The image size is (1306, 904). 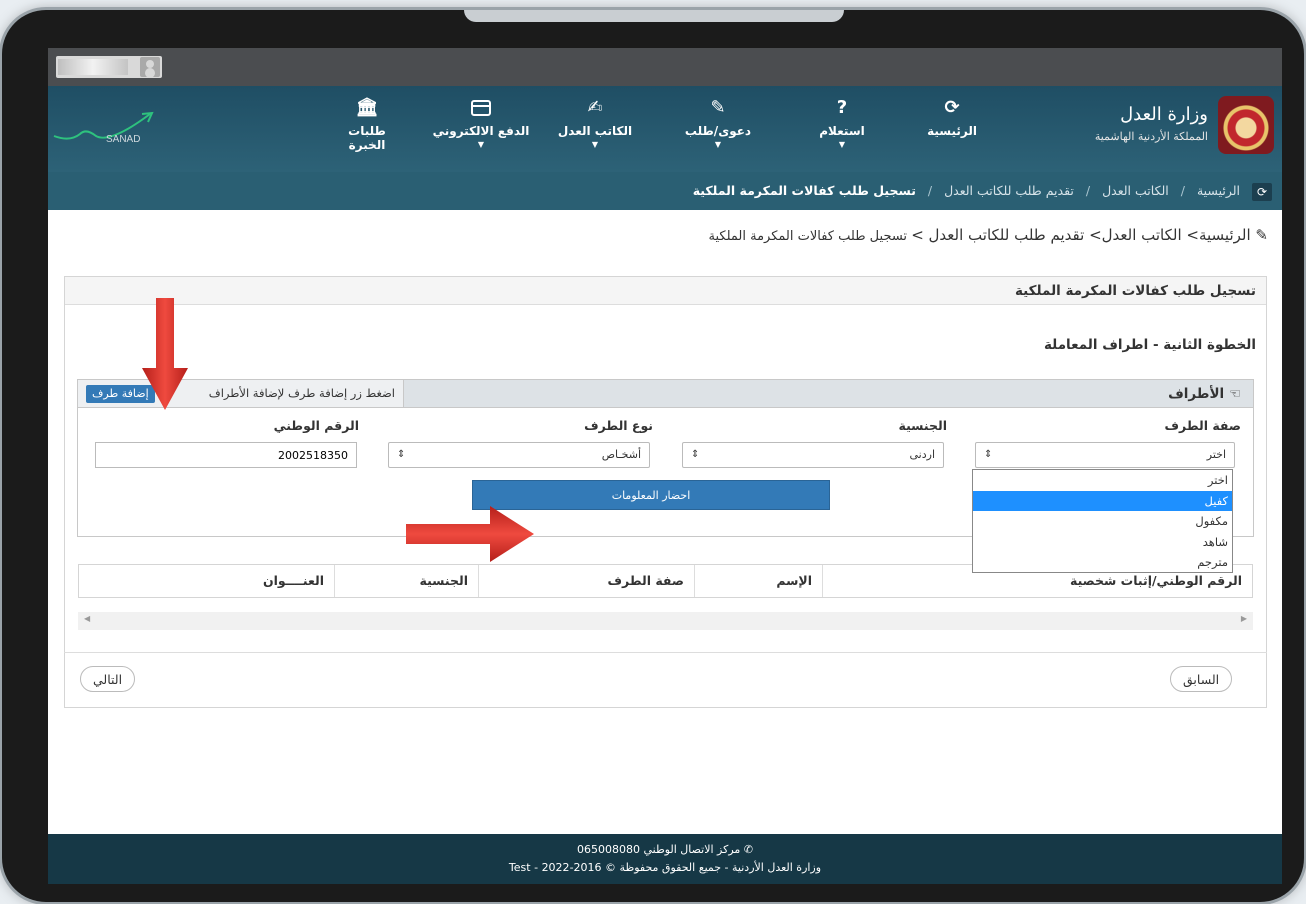 I want to click on logo-title: وزارة العدل, so click(x=1164, y=114).